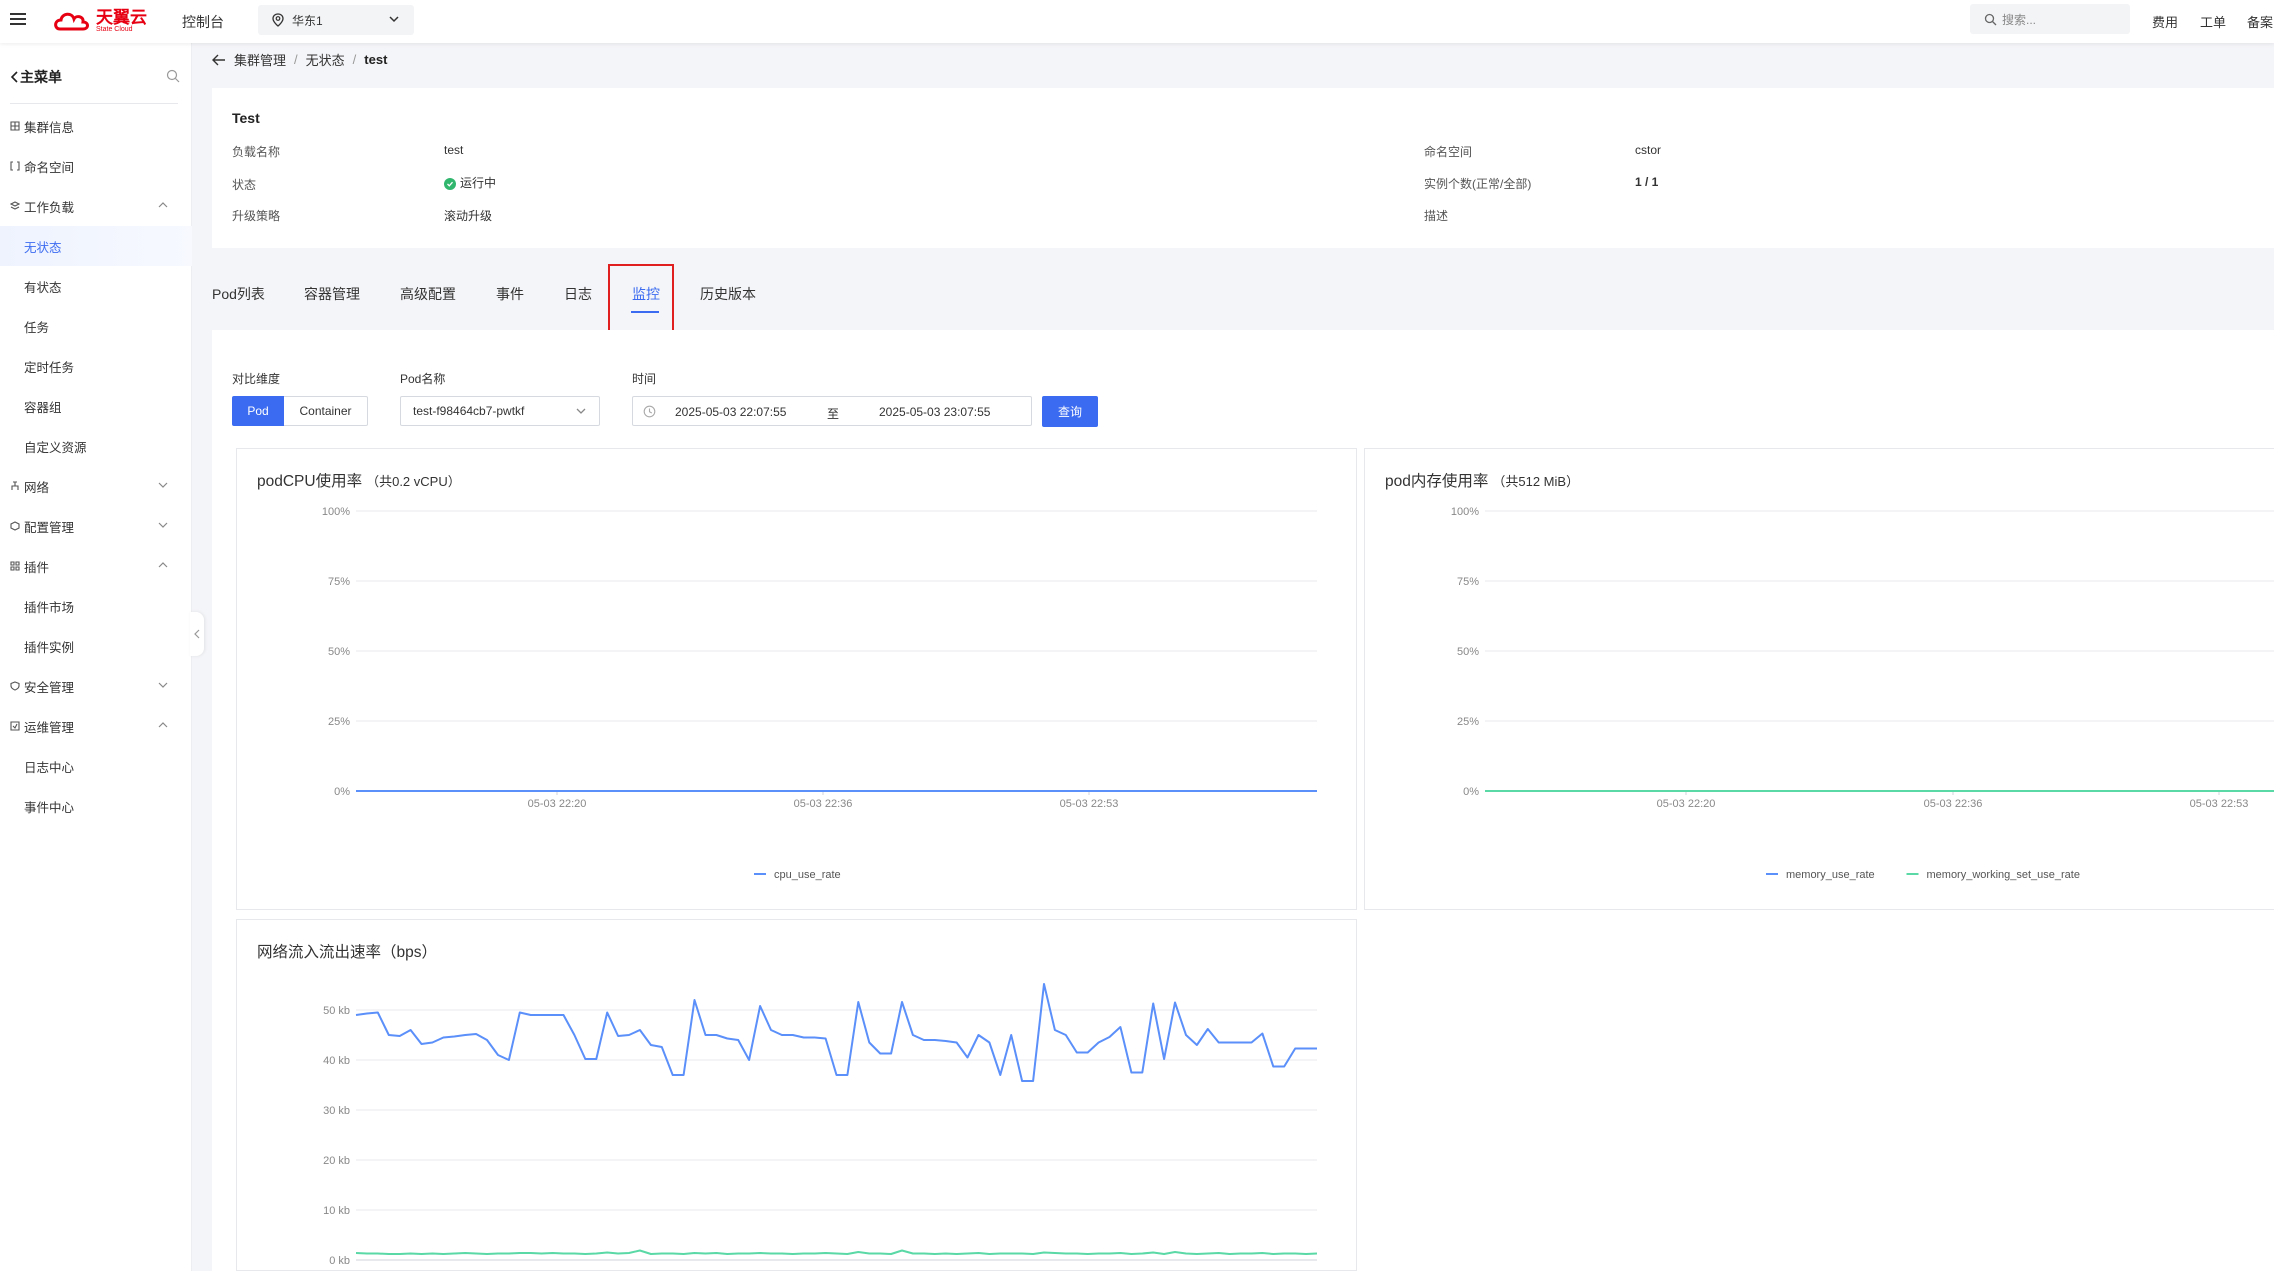 This screenshot has height=1271, width=2274. What do you see at coordinates (96, 126) in the screenshot?
I see `sidebar-item-1: 集群信息` at bounding box center [96, 126].